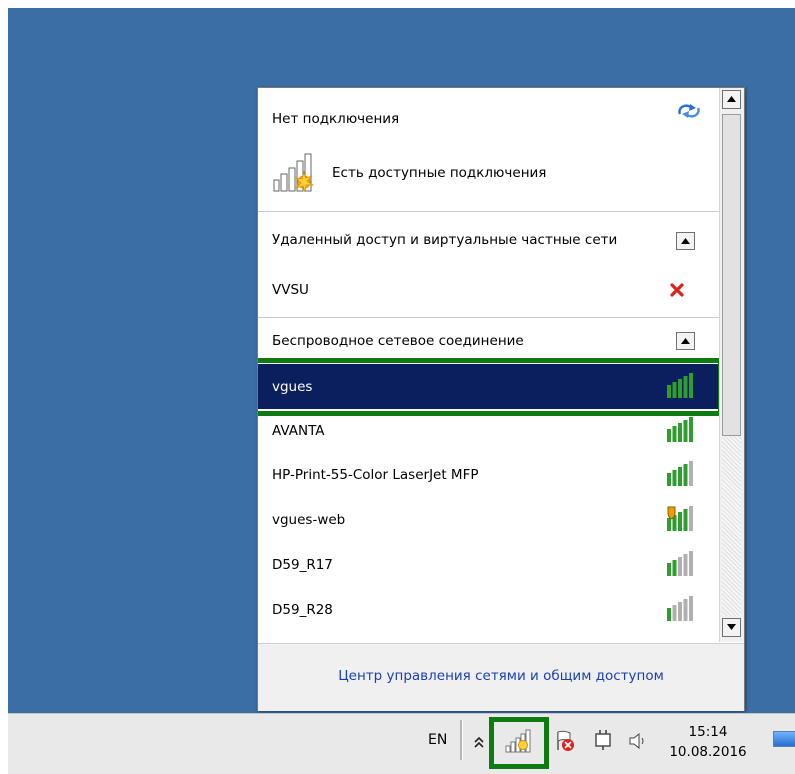 Image resolution: width=795 pixels, height=774 pixels. Describe the element at coordinates (731, 275) in the screenshot. I see `scrollbar-thumb` at that location.